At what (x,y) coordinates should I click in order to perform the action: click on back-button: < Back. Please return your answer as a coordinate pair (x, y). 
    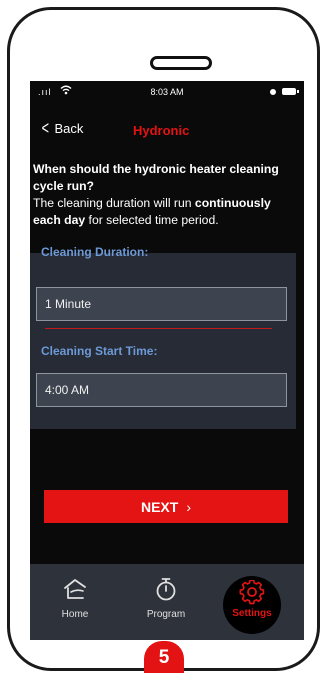
    Looking at the image, I should click on (62, 128).